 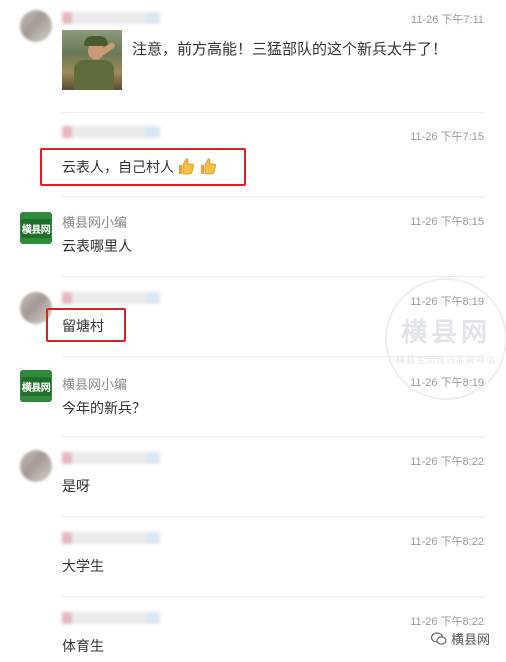 What do you see at coordinates (83, 647) in the screenshot?
I see `comment-text: 体育生` at bounding box center [83, 647].